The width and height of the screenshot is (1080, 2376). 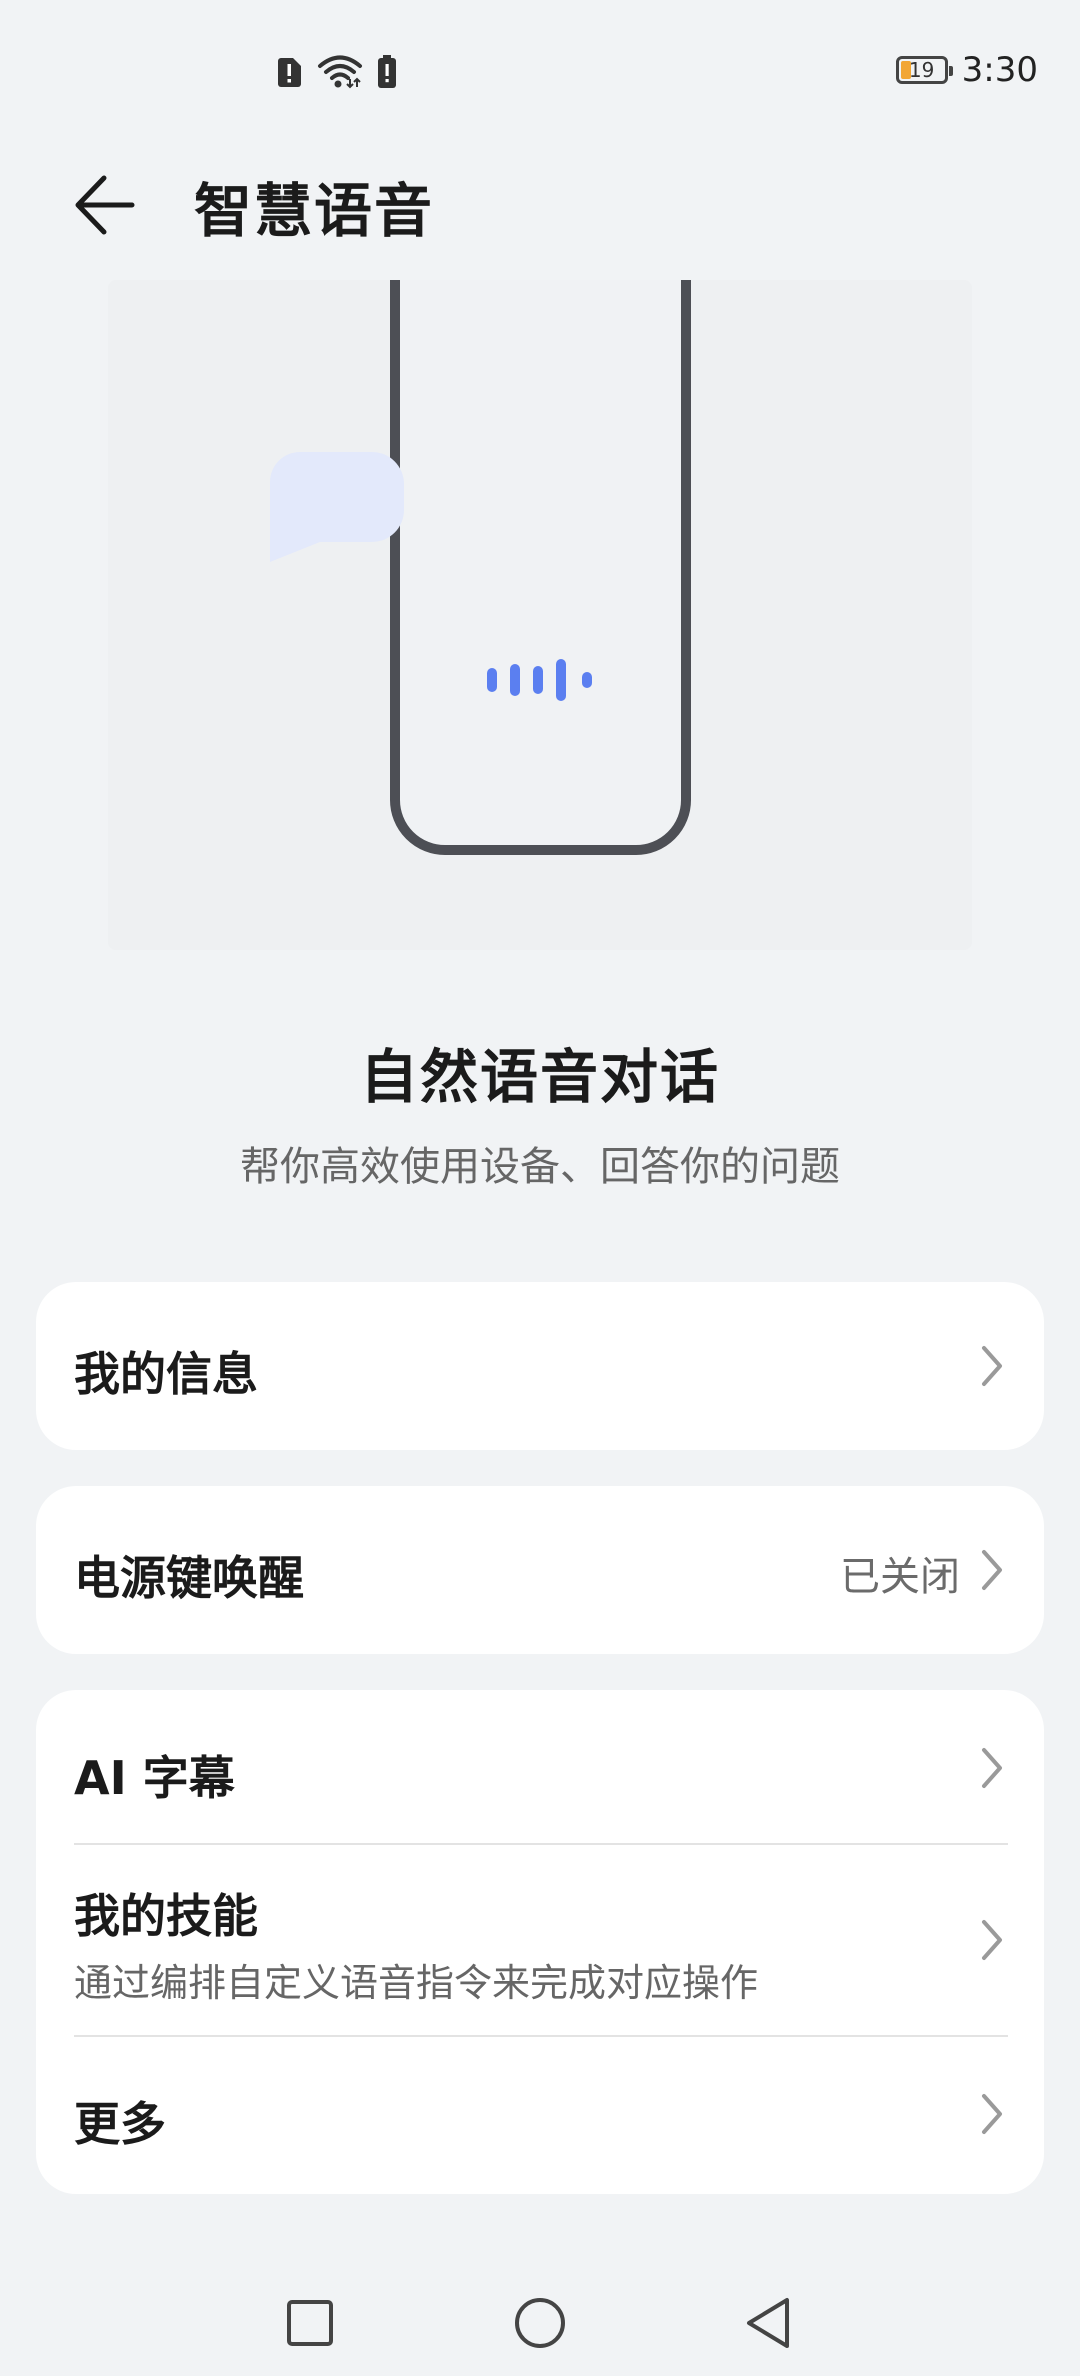 What do you see at coordinates (154, 1778) in the screenshot?
I see `ai-subtitles-label: AI 字幕` at bounding box center [154, 1778].